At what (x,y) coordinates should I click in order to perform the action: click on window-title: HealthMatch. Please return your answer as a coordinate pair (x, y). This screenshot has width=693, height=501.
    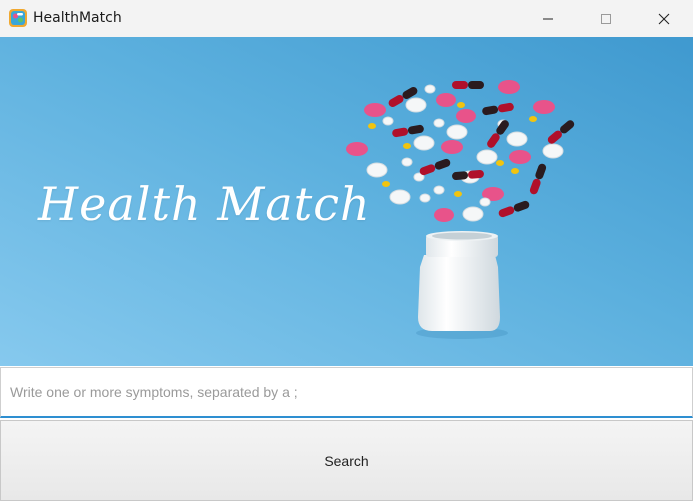
    Looking at the image, I should click on (77, 18).